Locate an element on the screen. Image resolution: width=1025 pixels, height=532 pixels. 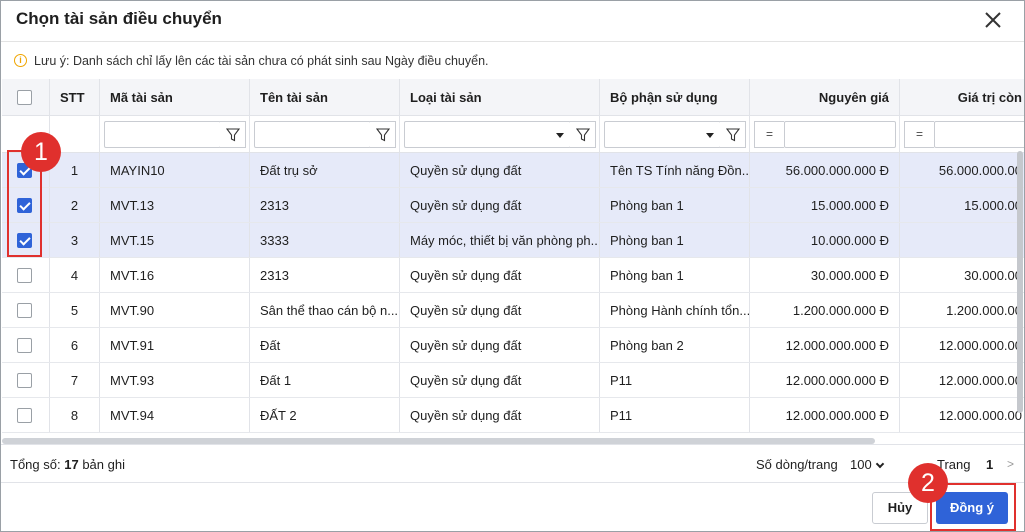
cell-name: ĐẤT 2 is located at coordinates (325, 415).